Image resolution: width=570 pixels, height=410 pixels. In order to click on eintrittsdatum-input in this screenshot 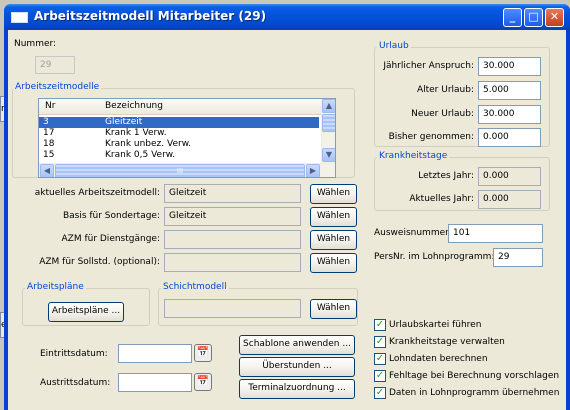, I will do `click(155, 353)`.